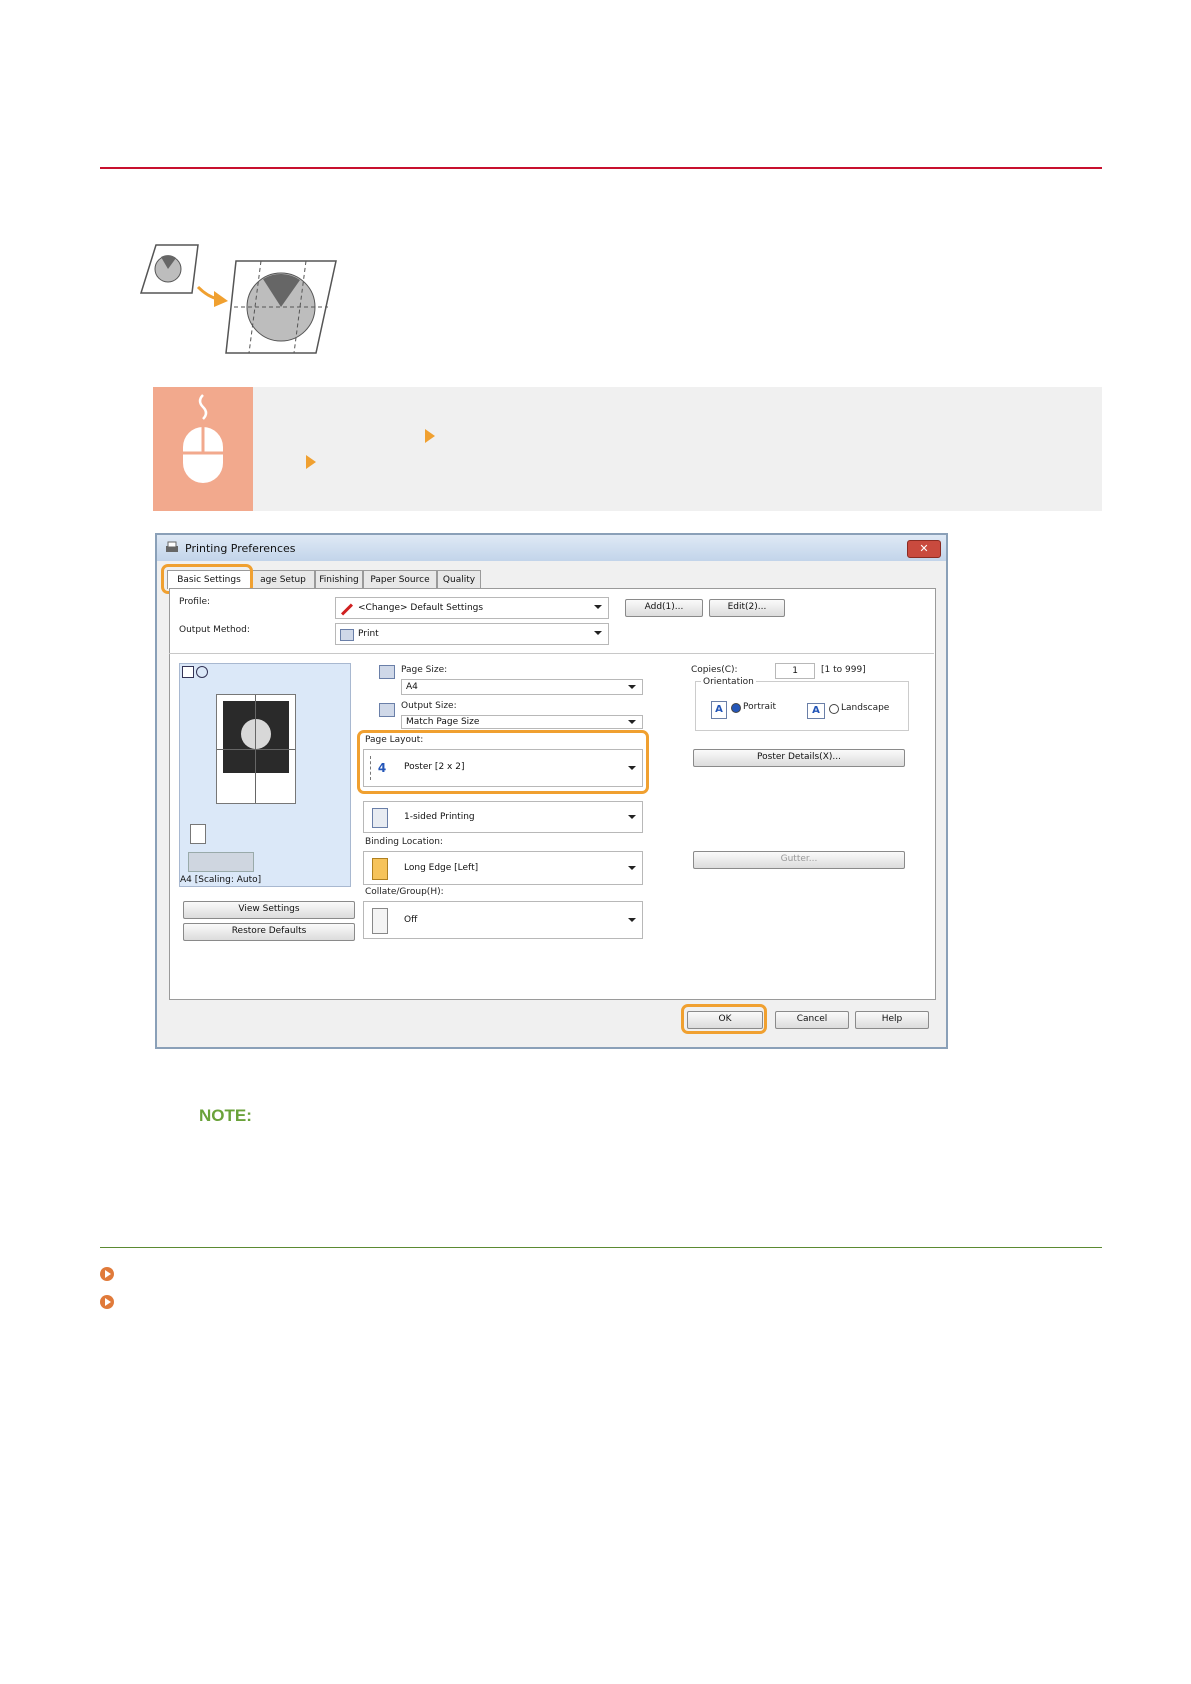 The width and height of the screenshot is (1191, 1684). Describe the element at coordinates (816, 711) in the screenshot. I see `landscape-icon: A` at that location.